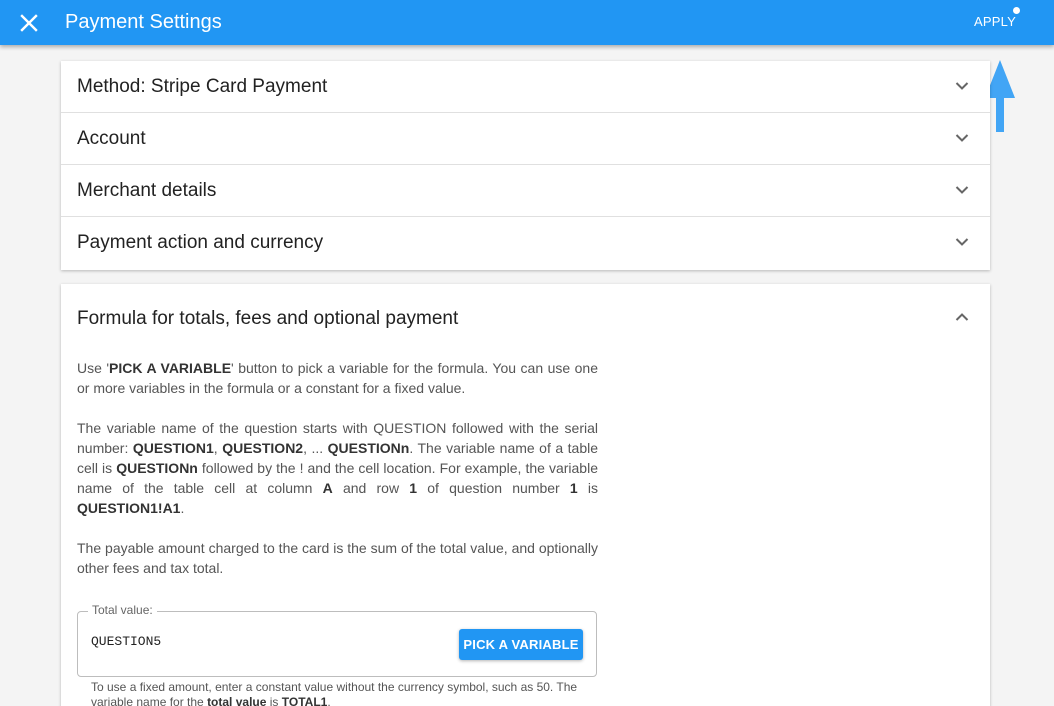 This screenshot has height=706, width=1054. Describe the element at coordinates (143, 22) in the screenshot. I see `page-title: Payment Settings` at that location.